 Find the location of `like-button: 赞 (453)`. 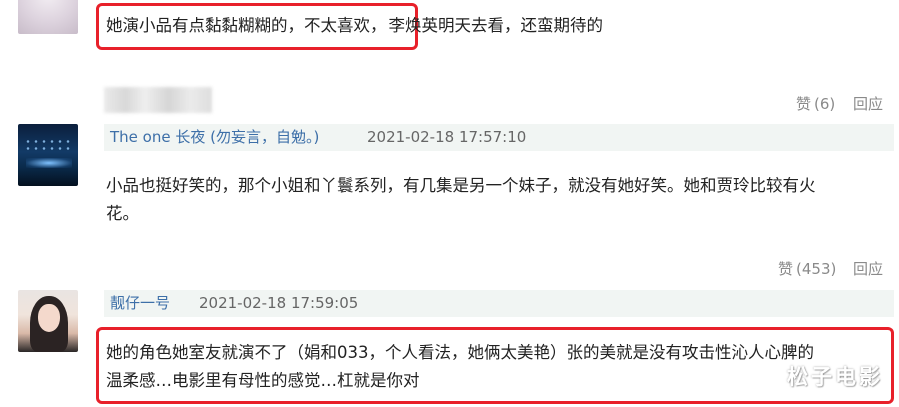

like-button: 赞 (453) is located at coordinates (807, 268).